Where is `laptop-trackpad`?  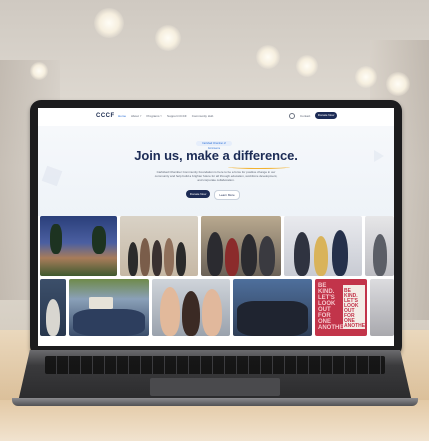 laptop-trackpad is located at coordinates (215, 387).